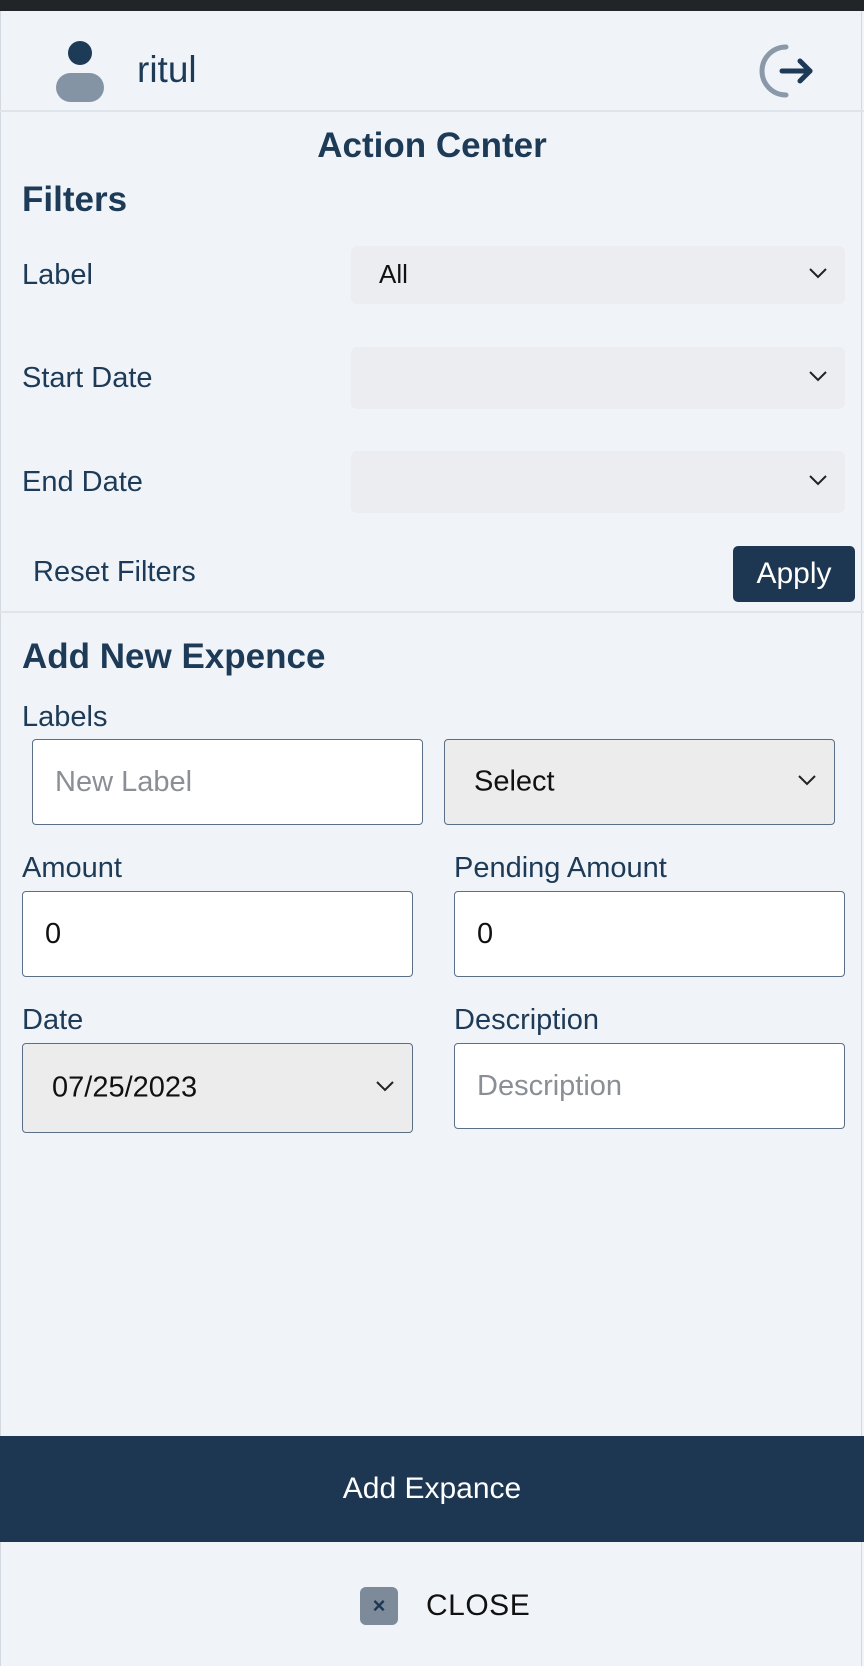  Describe the element at coordinates (217, 1088) in the screenshot. I see `date-select: 07/25/2023` at that location.